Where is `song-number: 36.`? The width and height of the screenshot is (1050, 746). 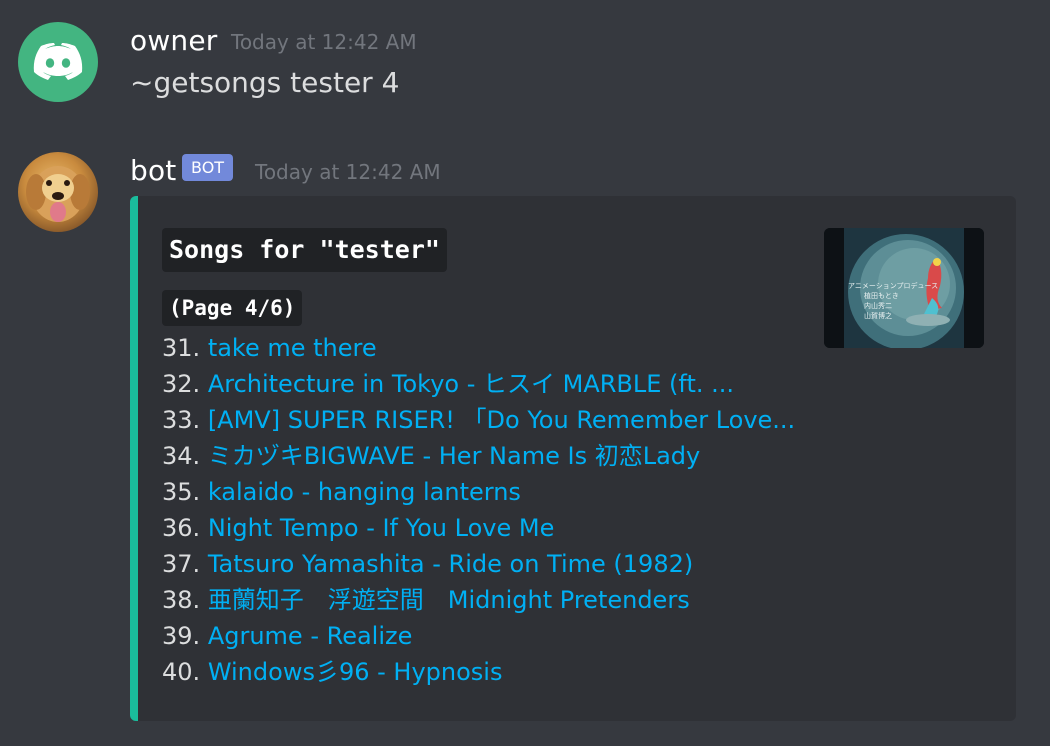 song-number: 36. is located at coordinates (181, 528).